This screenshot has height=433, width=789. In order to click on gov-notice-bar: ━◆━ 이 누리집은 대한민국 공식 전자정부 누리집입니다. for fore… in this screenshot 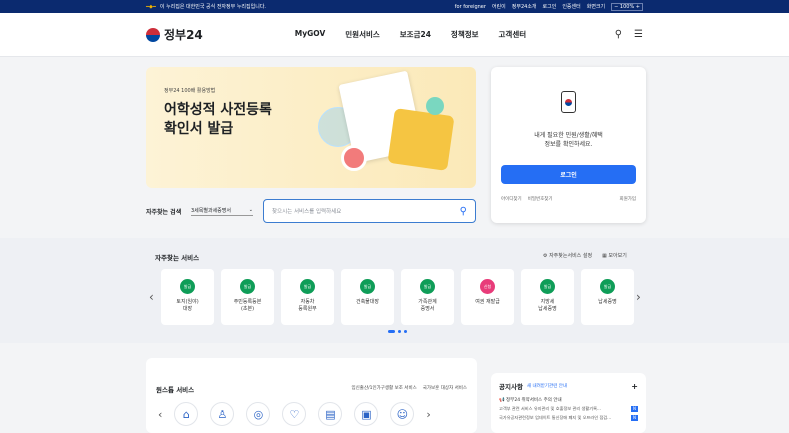, I will do `click(394, 6)`.